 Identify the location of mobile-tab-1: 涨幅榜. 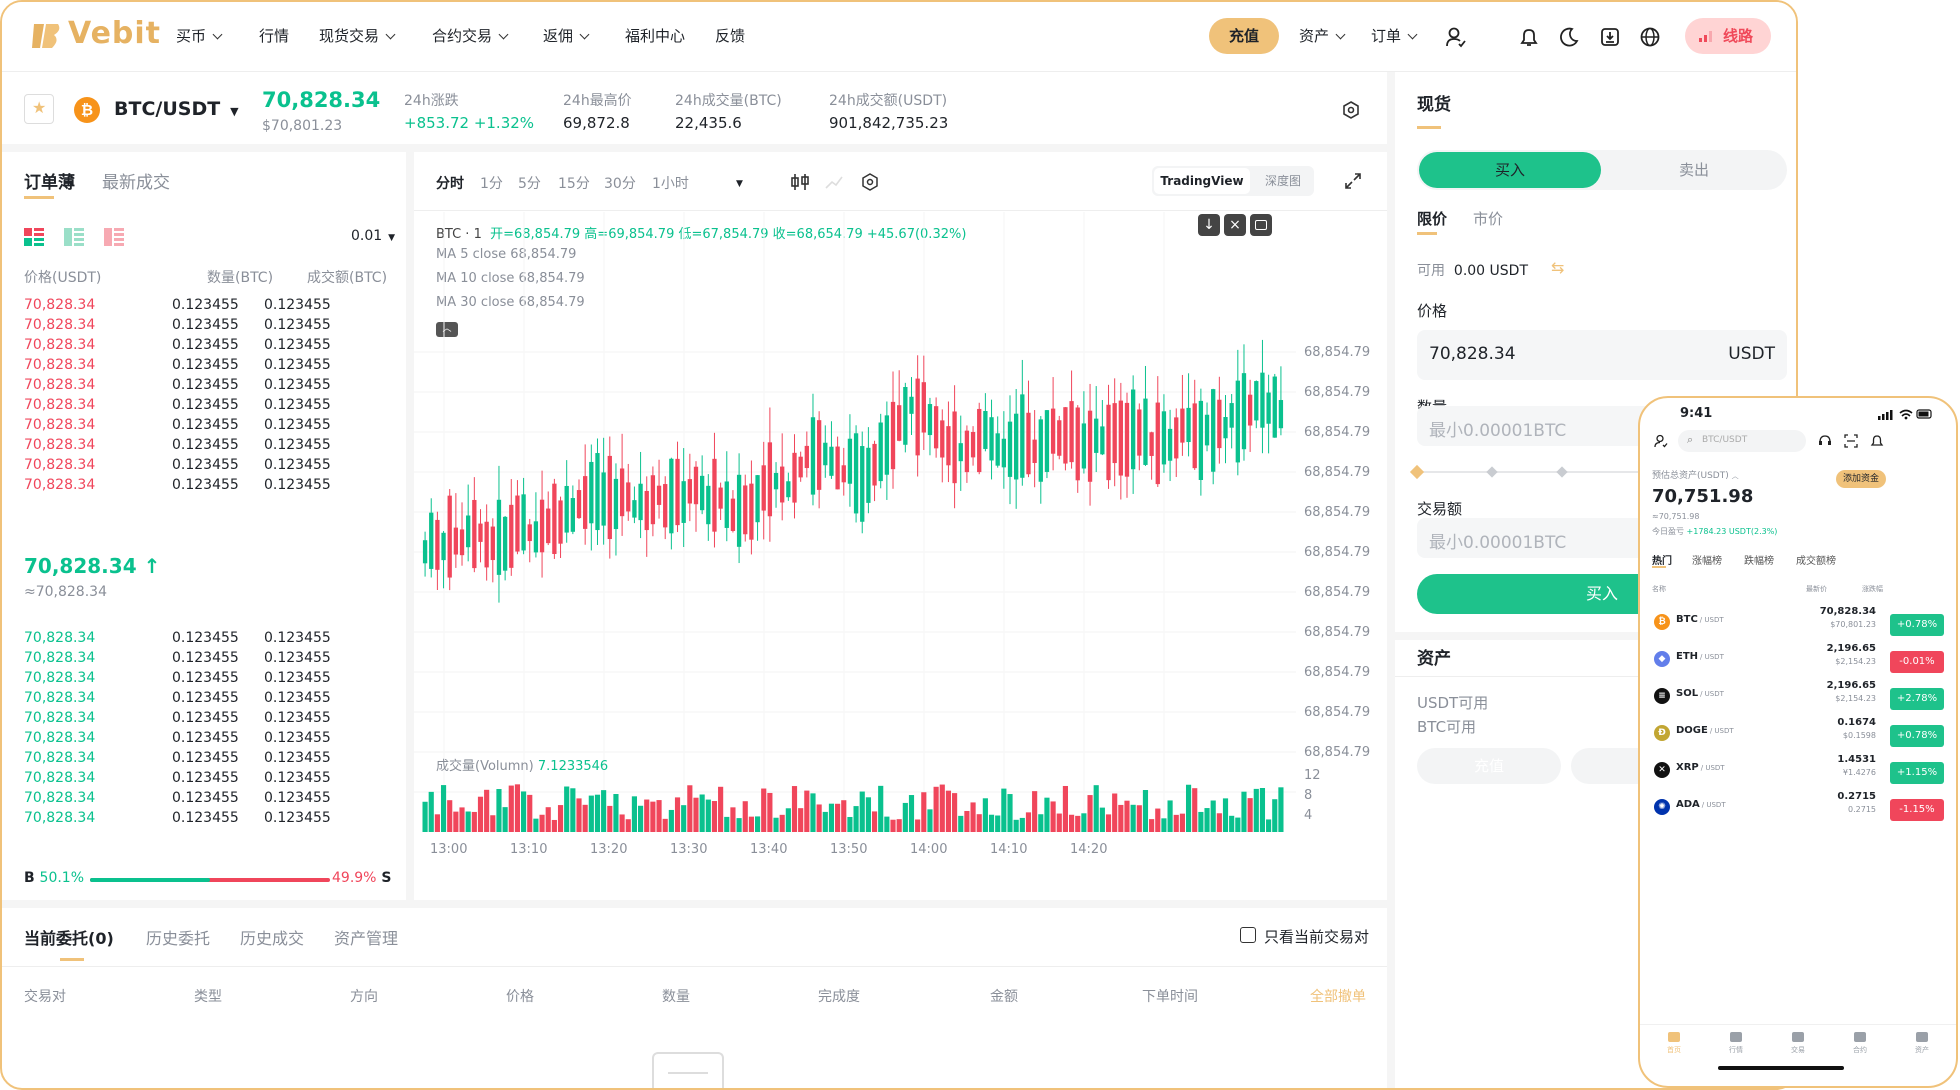
(1707, 559).